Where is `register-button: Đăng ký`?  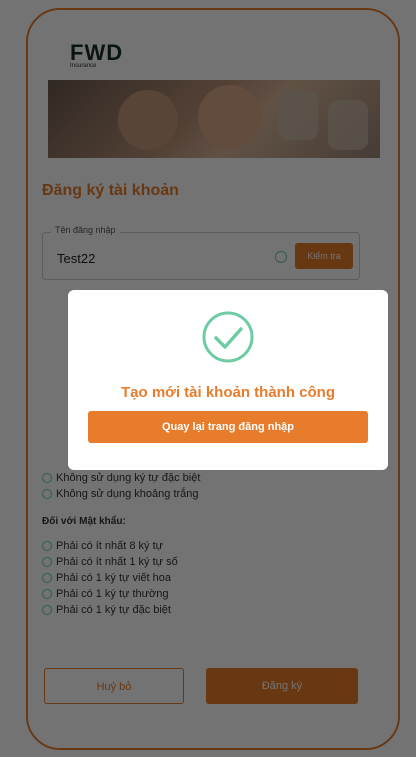
register-button: Đăng ký is located at coordinates (282, 686).